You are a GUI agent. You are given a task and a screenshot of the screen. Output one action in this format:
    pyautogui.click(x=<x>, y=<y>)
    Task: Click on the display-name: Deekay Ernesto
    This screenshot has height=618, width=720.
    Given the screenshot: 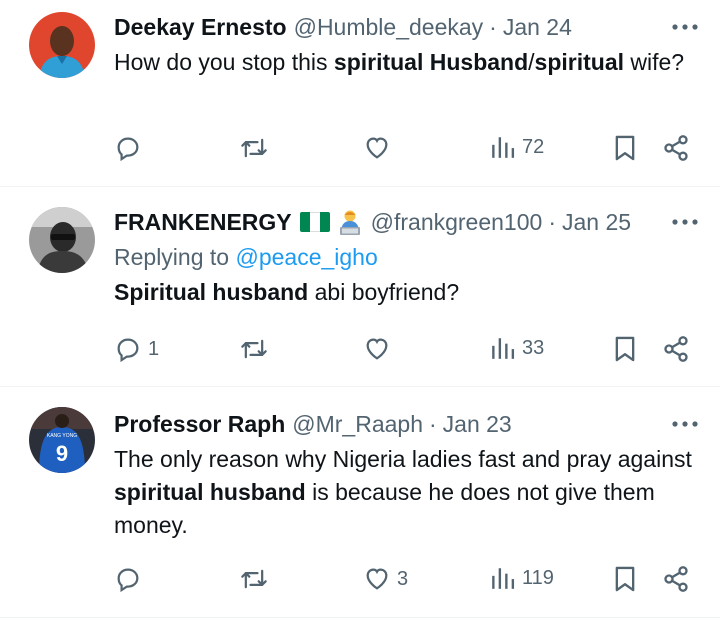 What is the action you would take?
    pyautogui.click(x=200, y=27)
    